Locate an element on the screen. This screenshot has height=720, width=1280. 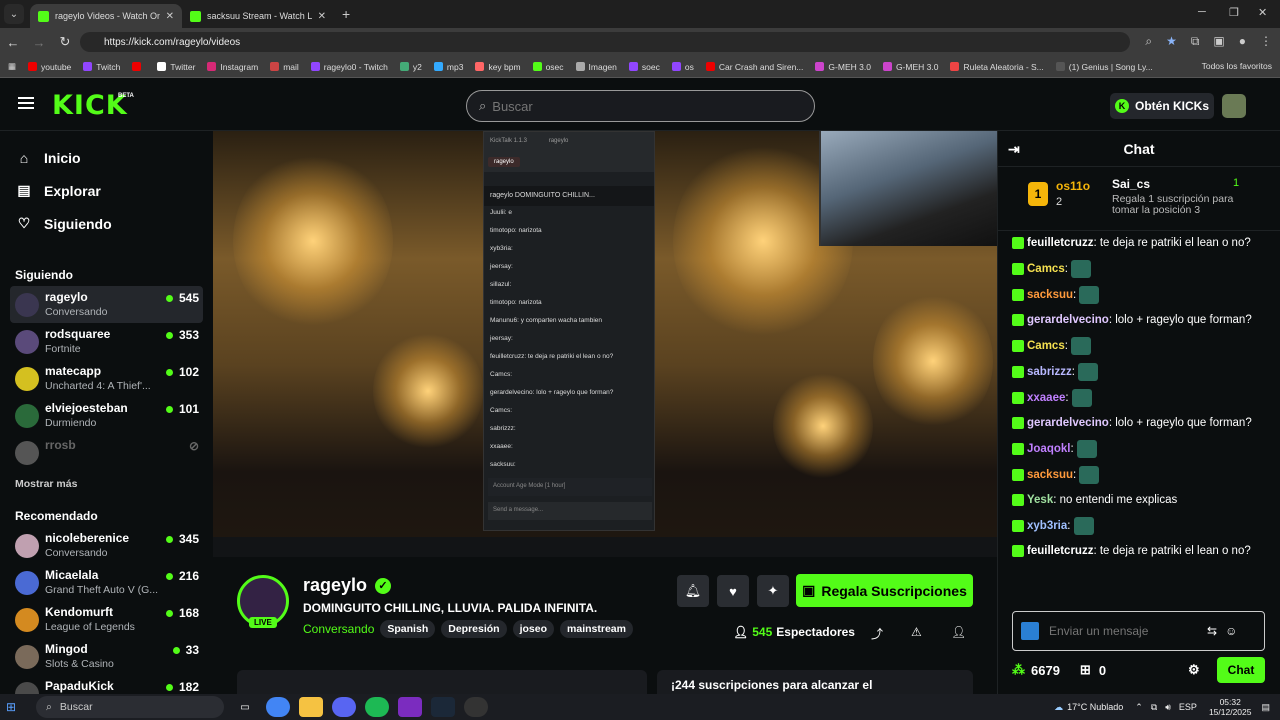
bookmark: Imagen is located at coordinates (596, 67).